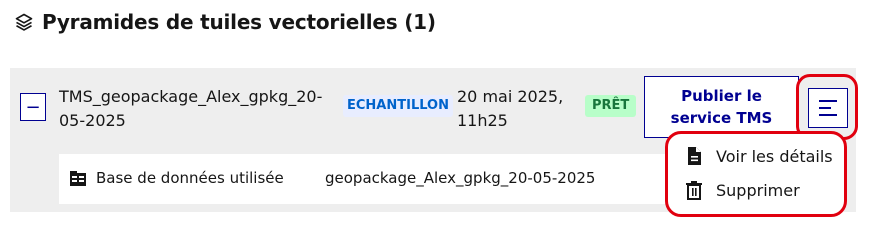 Image resolution: width=885 pixels, height=243 pixels. I want to click on database-icon, so click(78, 178).